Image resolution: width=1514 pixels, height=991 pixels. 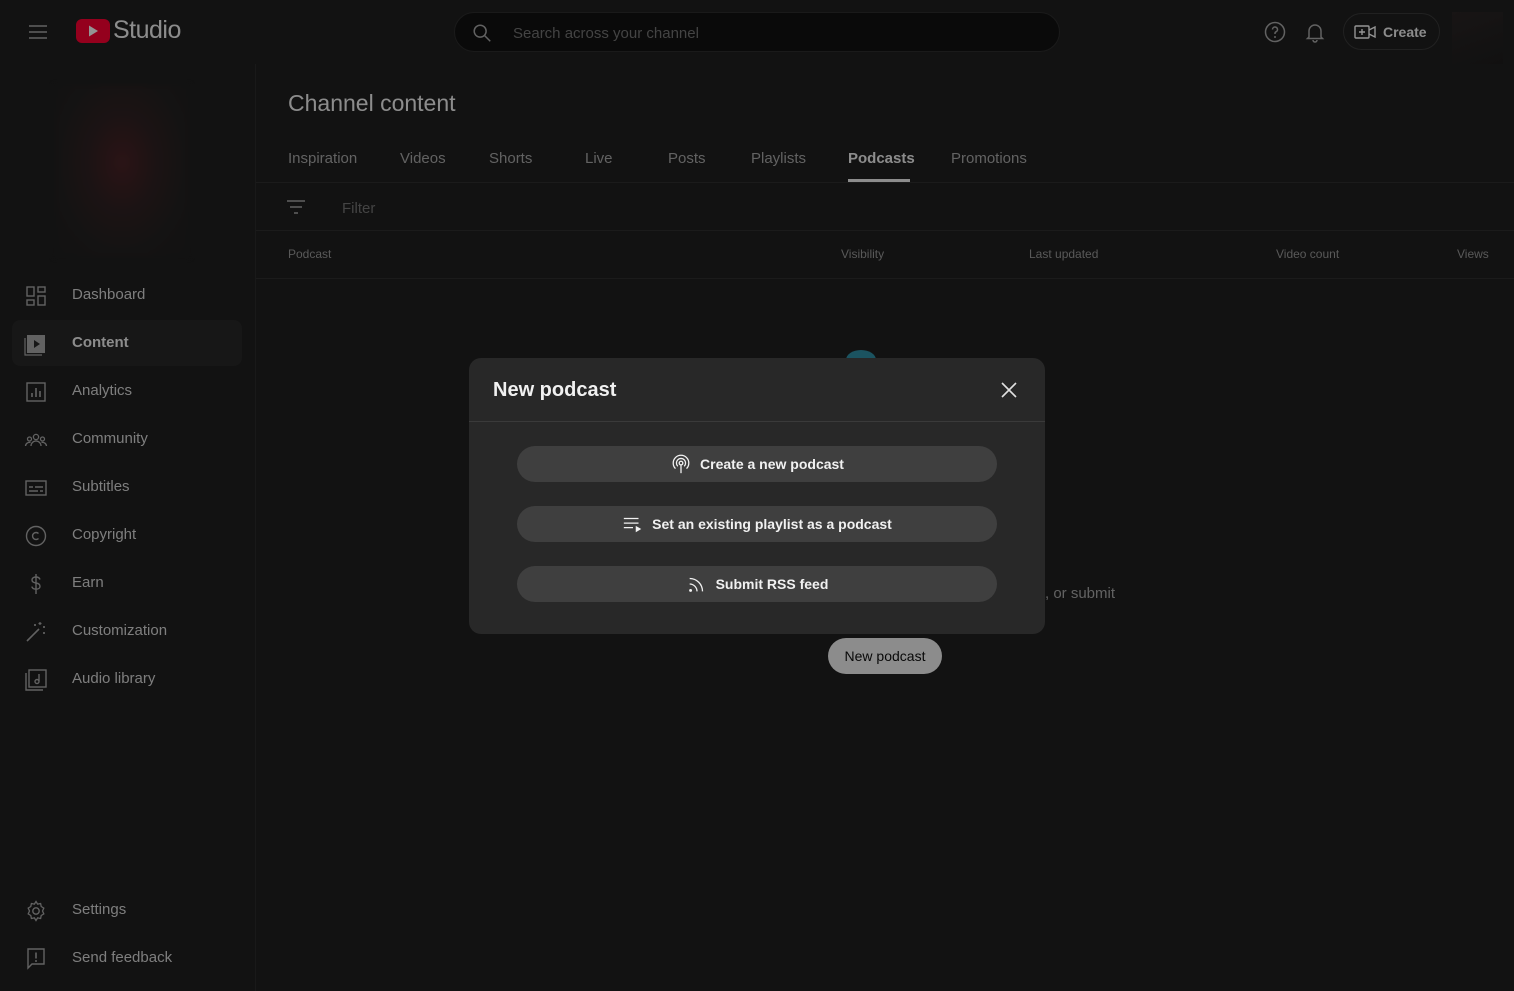 I want to click on close-icon, so click(x=1009, y=390).